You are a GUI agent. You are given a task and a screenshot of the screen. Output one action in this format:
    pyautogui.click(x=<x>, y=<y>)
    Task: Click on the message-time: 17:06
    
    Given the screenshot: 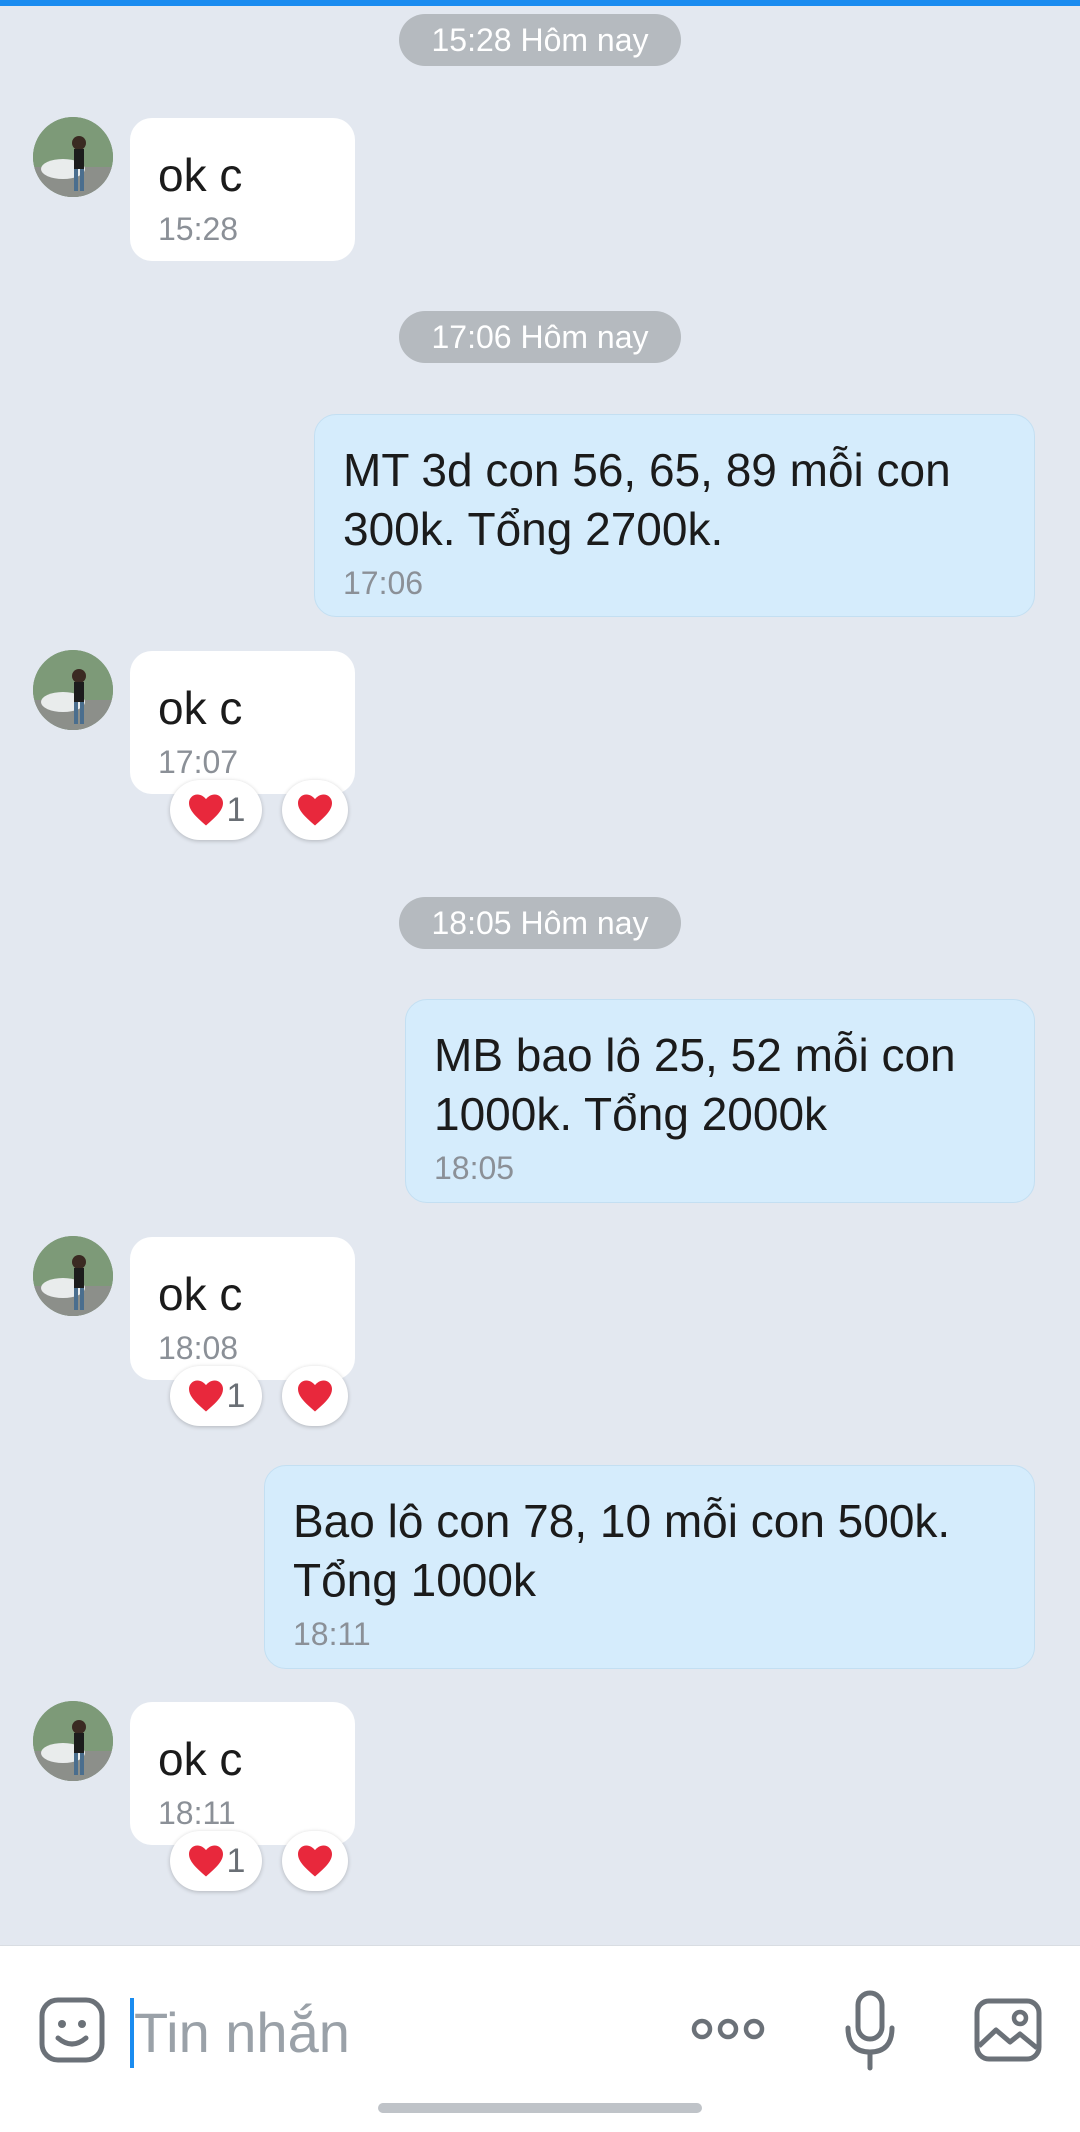 What is the action you would take?
    pyautogui.click(x=383, y=583)
    